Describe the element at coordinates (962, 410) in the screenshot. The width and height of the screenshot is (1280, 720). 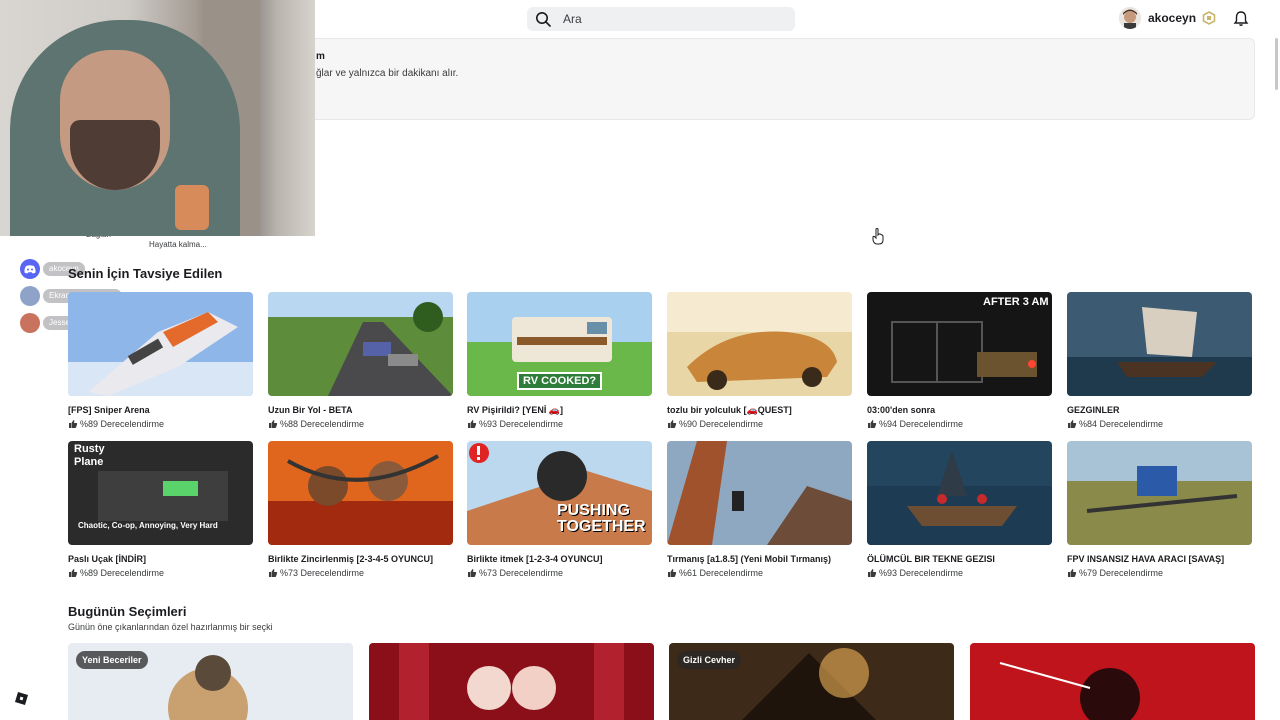
I see `game-title: 03:00'den sonra` at that location.